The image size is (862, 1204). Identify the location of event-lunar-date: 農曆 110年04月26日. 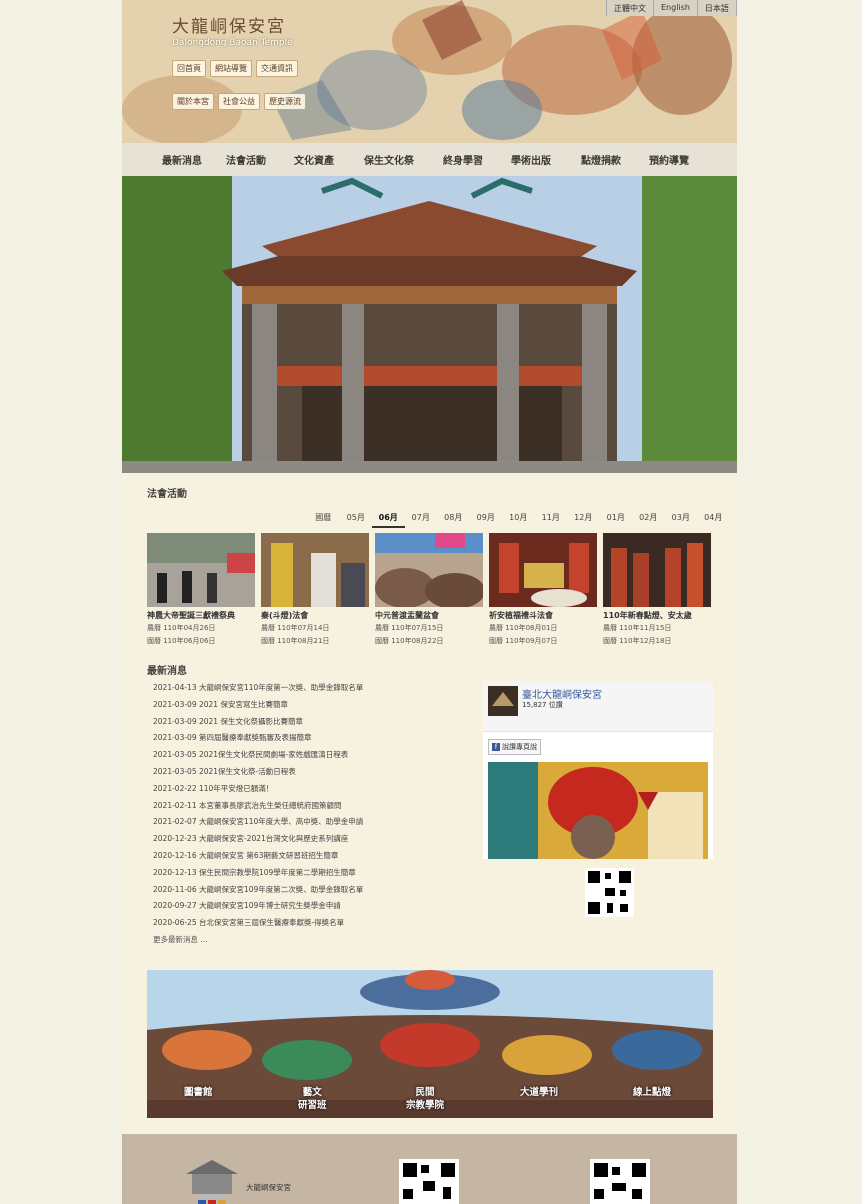
(181, 628).